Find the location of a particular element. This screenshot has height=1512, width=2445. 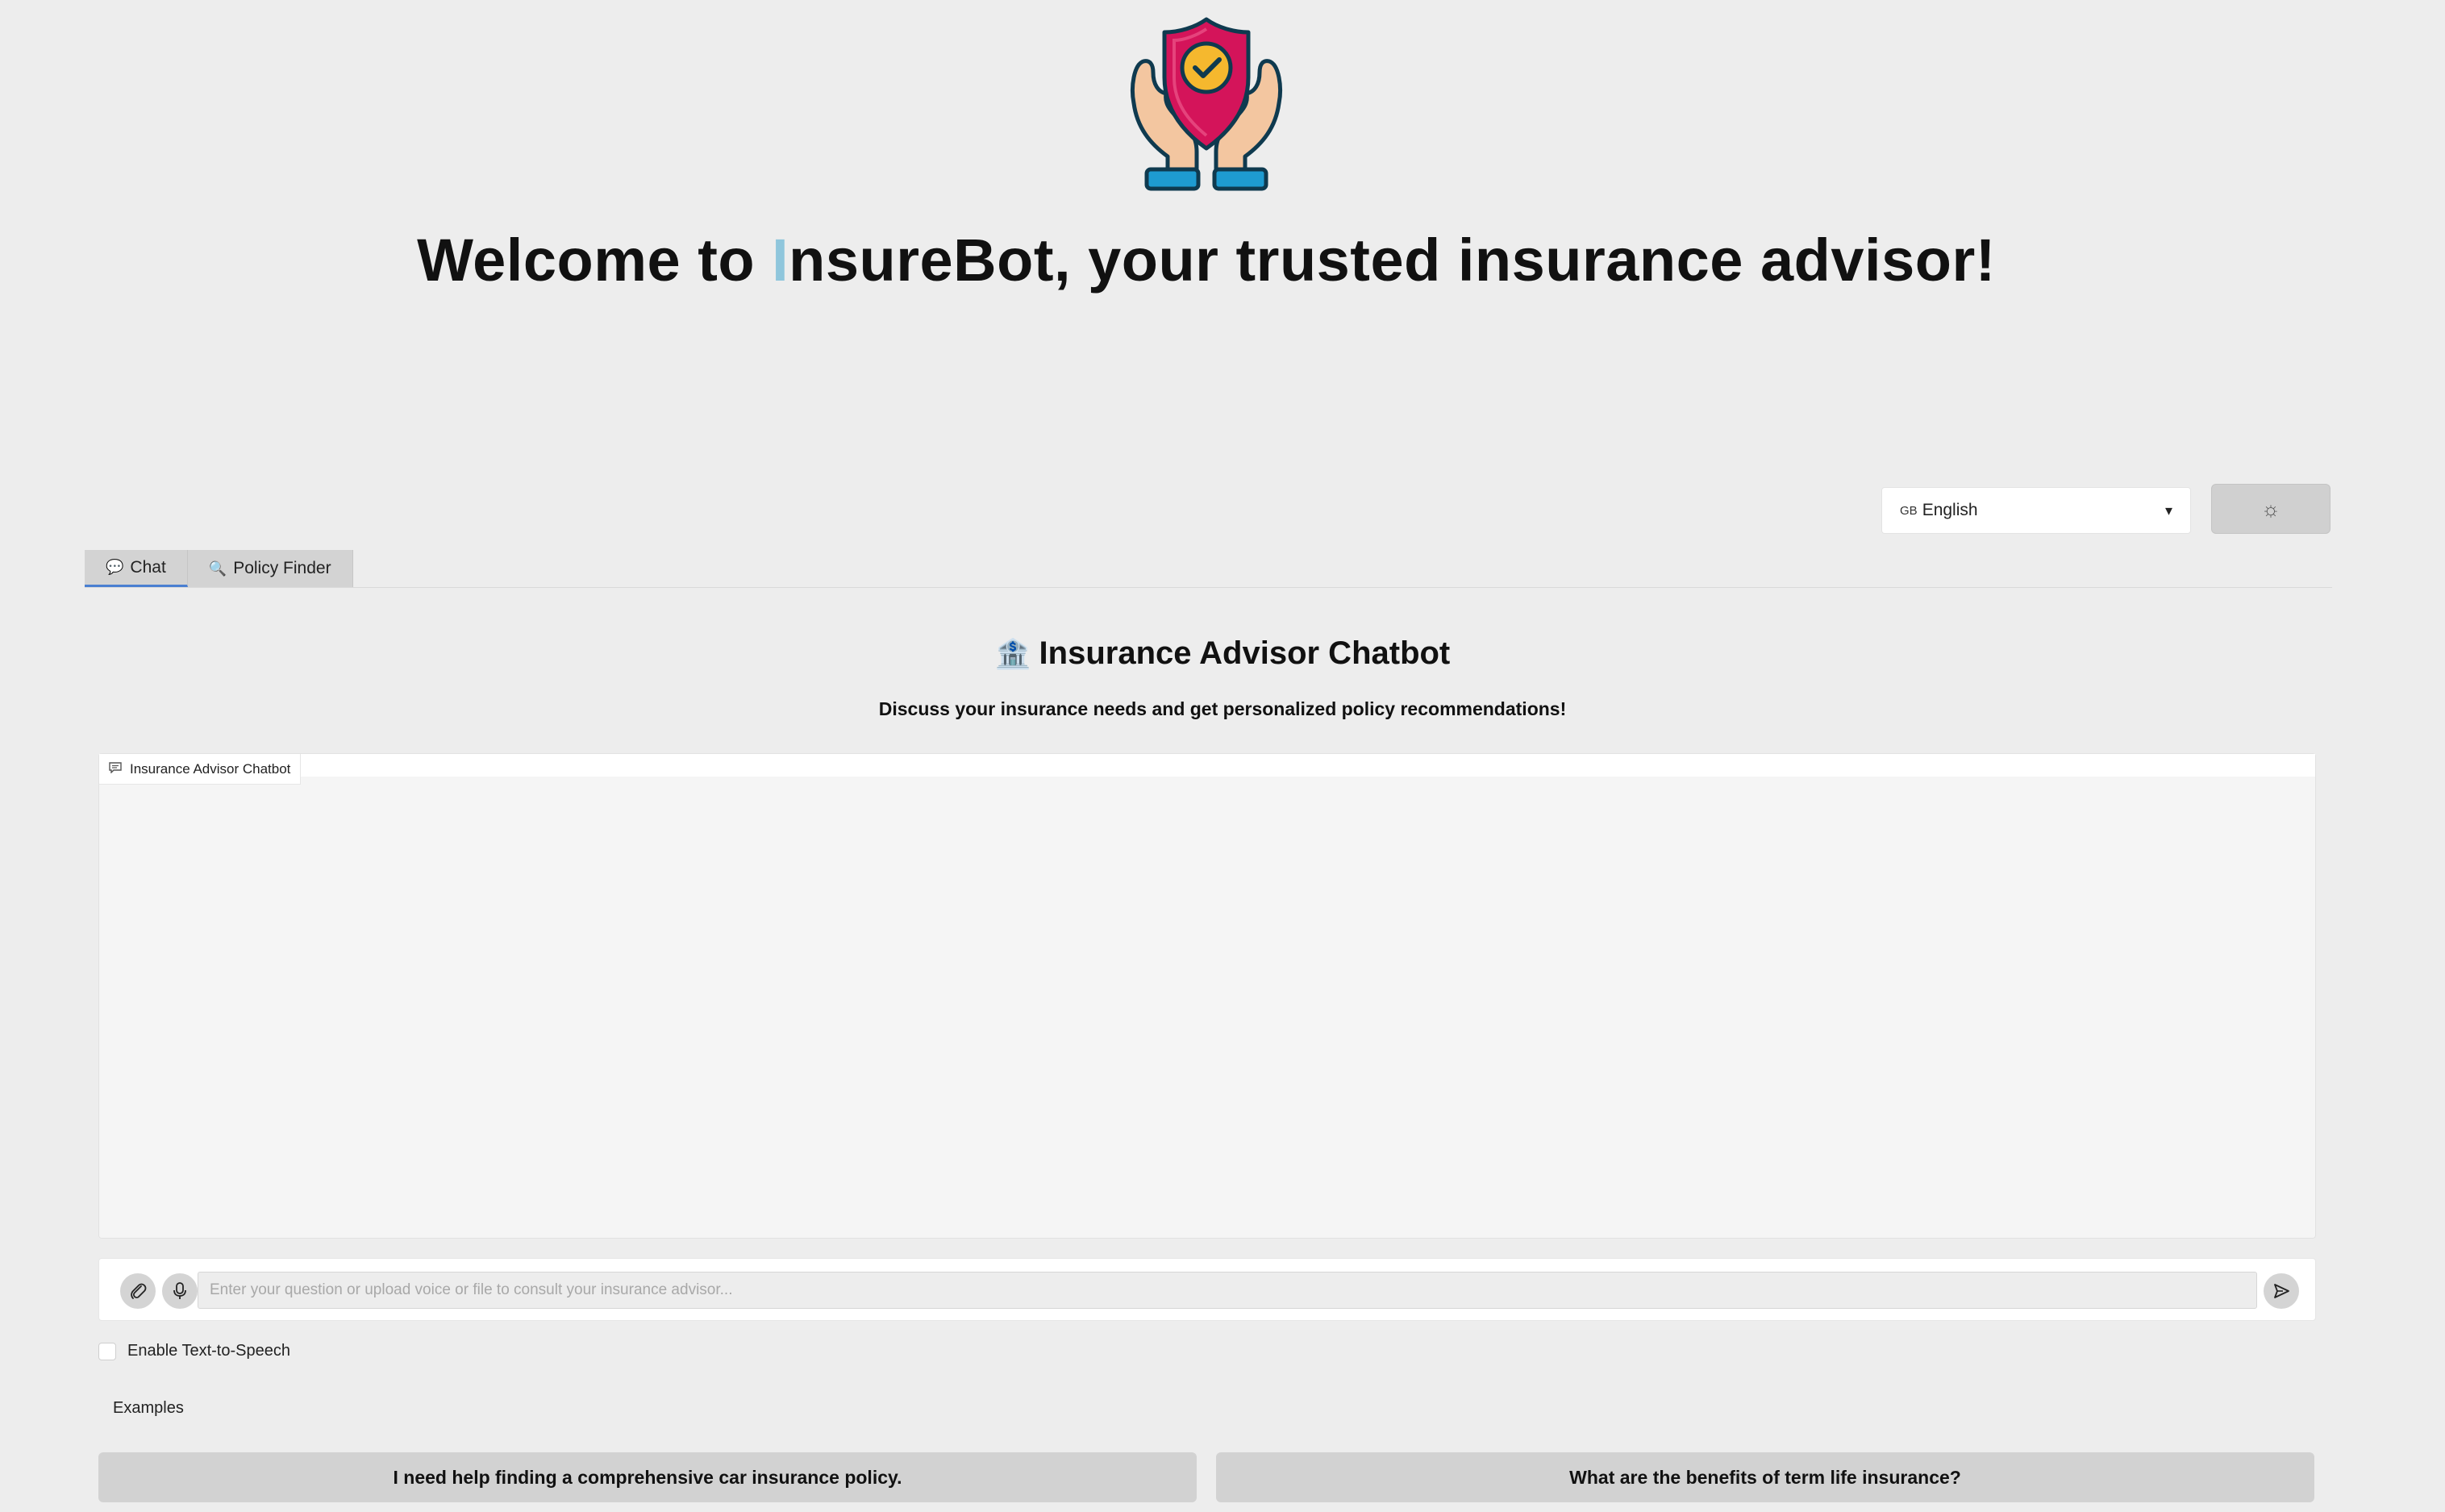

magnifier-icon: 🔍 is located at coordinates (217, 568).